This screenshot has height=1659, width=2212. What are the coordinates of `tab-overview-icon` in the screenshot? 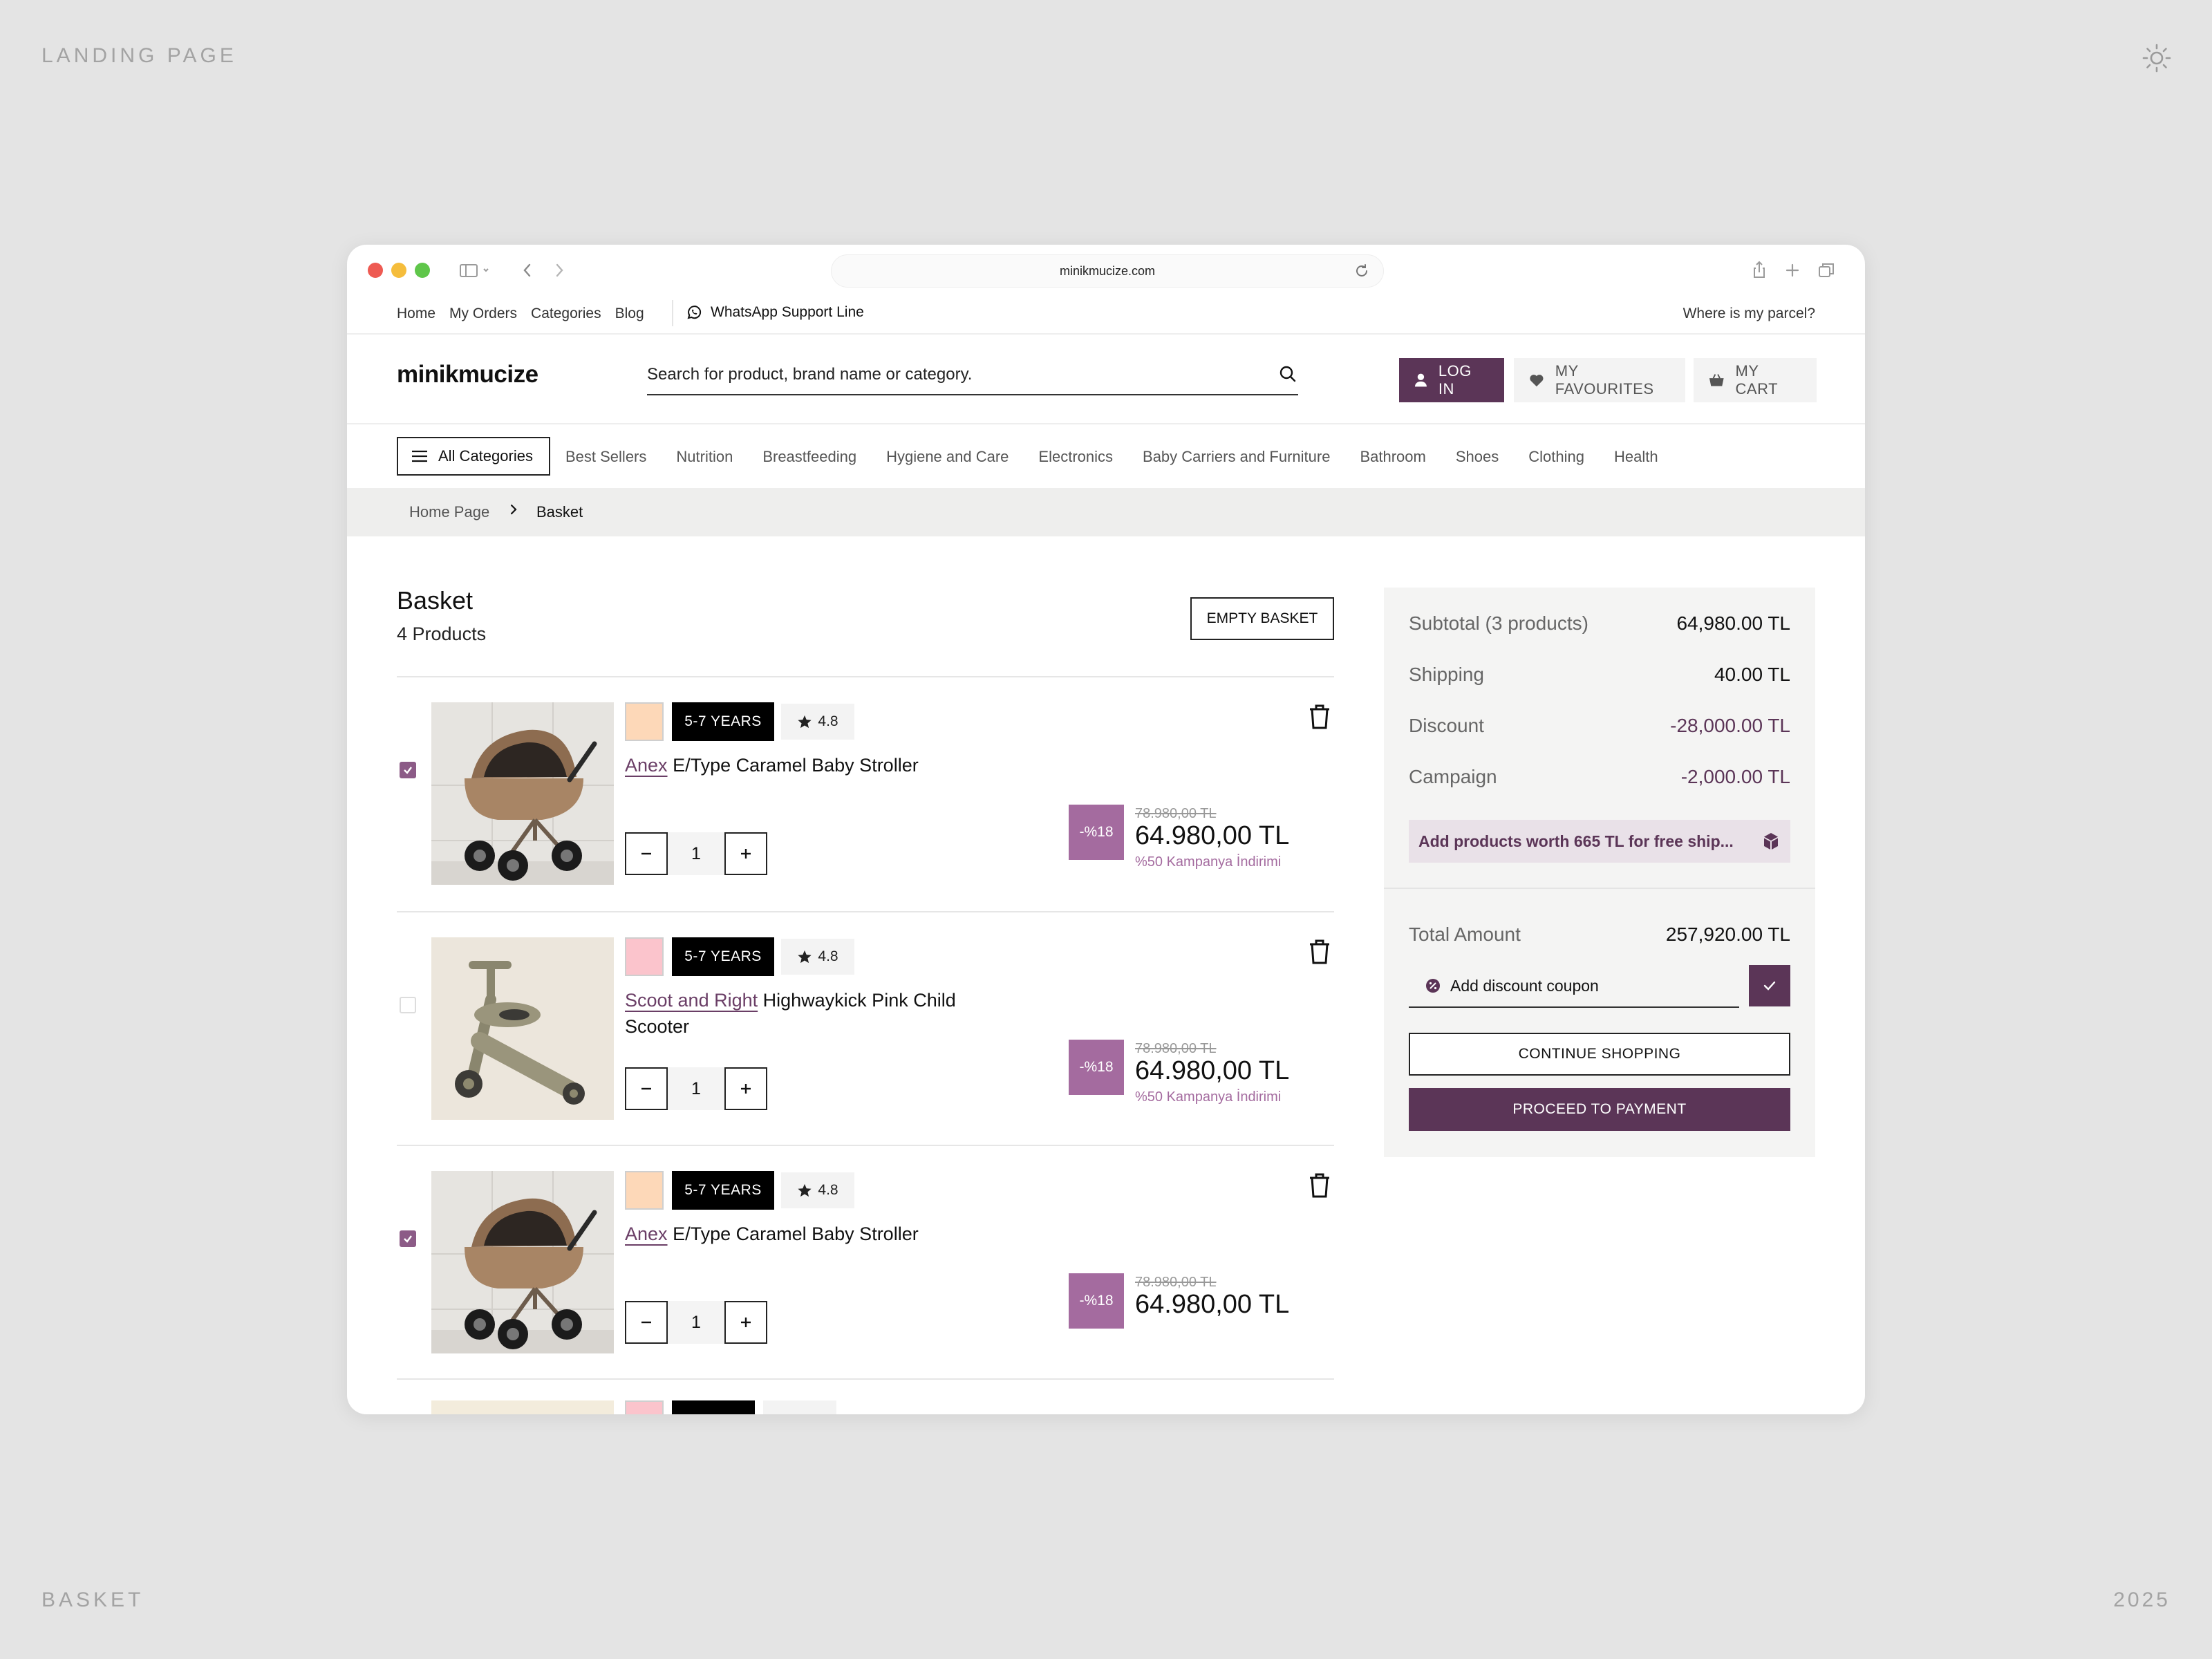 It's located at (1826, 270).